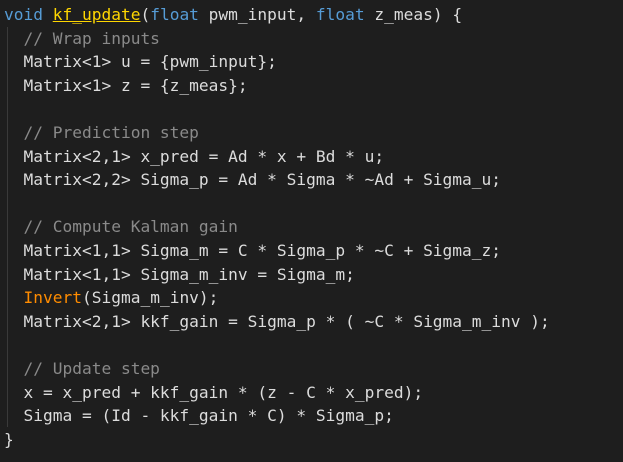 This screenshot has width=623, height=462. Describe the element at coordinates (150, 298) in the screenshot. I see `code-token: (Sigma_m_inv);` at that location.